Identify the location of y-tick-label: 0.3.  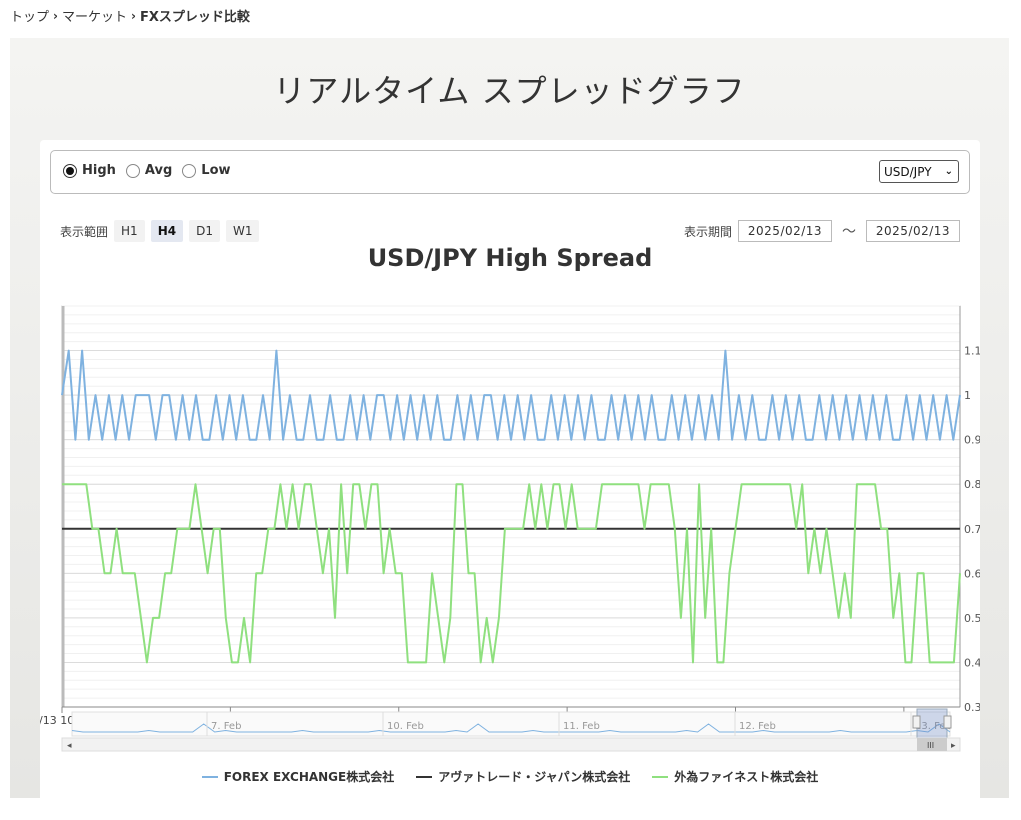
(972, 707).